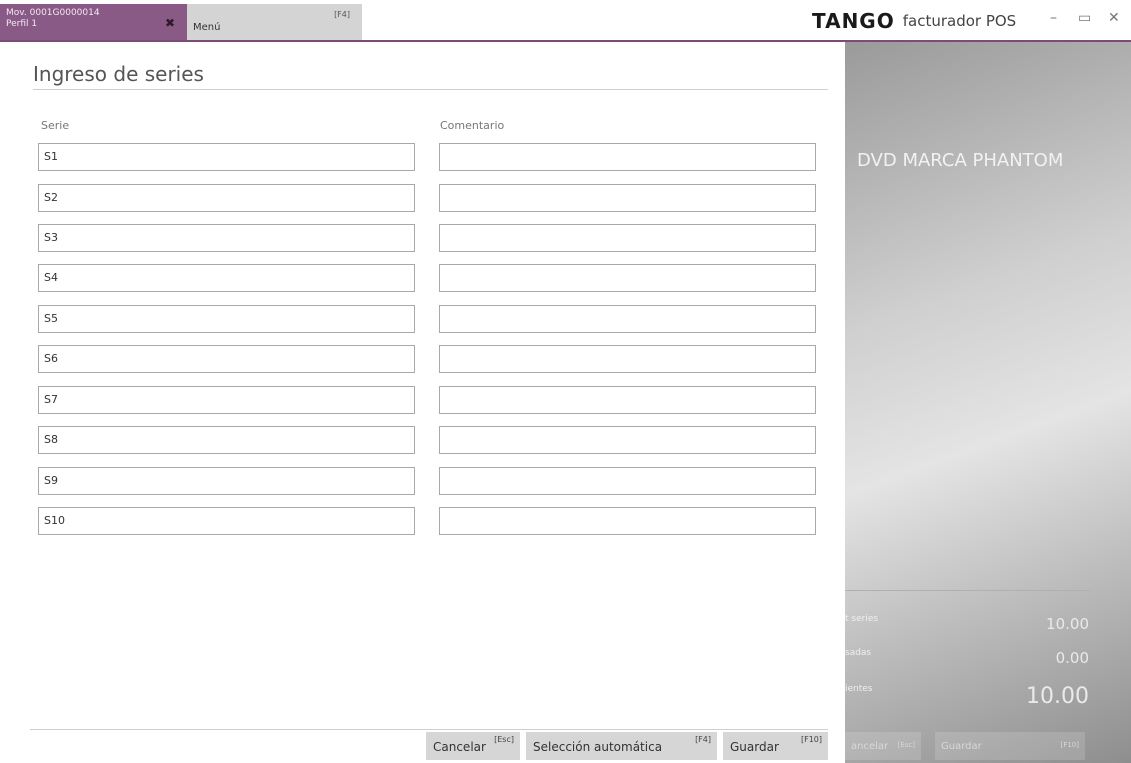  I want to click on brand-subtitle: facturador POS, so click(959, 21).